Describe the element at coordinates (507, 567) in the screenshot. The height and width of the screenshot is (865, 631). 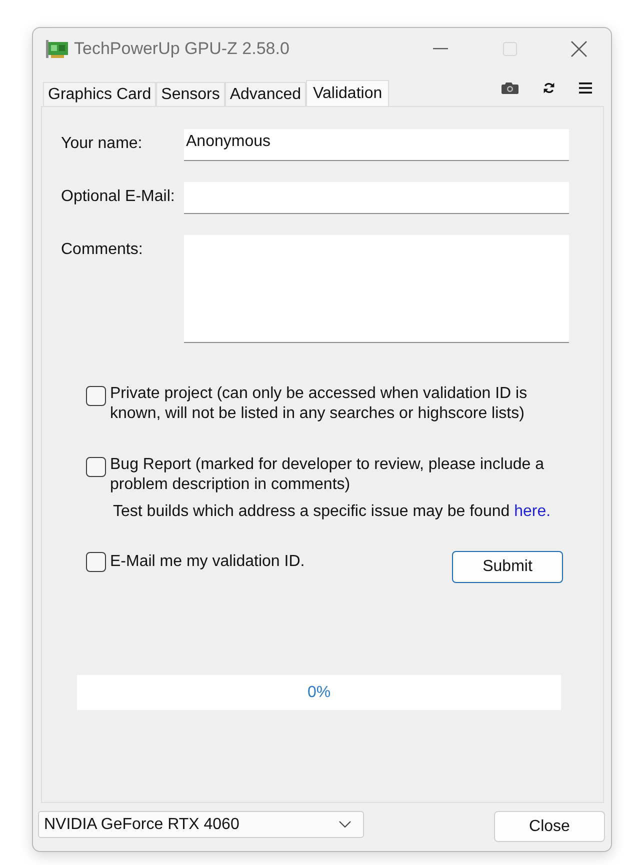
I see `submit-button: Submit` at that location.